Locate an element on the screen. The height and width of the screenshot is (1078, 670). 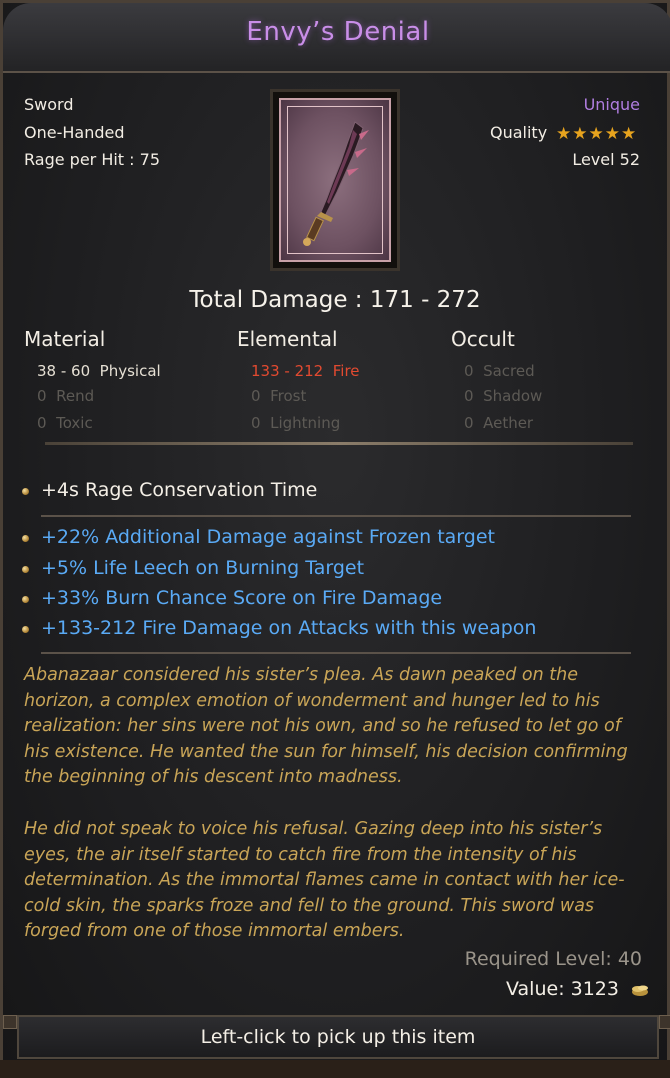
item-image-frame is located at coordinates (335, 180).